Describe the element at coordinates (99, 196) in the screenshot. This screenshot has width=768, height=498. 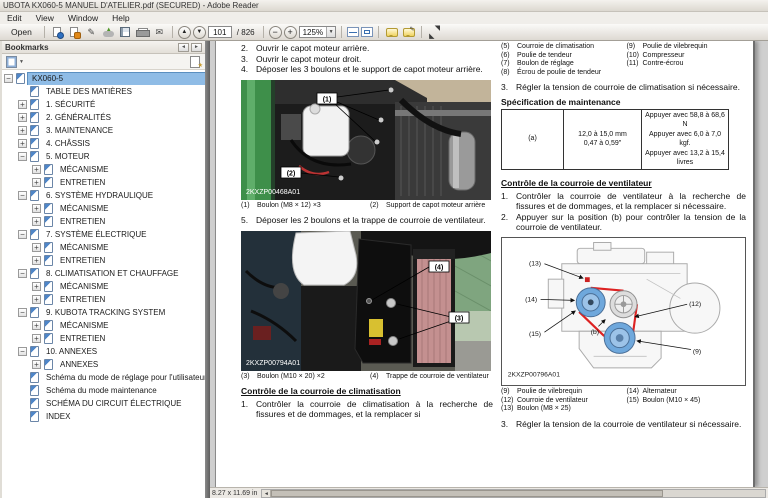
I see `bookmark-label: 6. SYSTÈME HYDRAULIQUE` at that location.